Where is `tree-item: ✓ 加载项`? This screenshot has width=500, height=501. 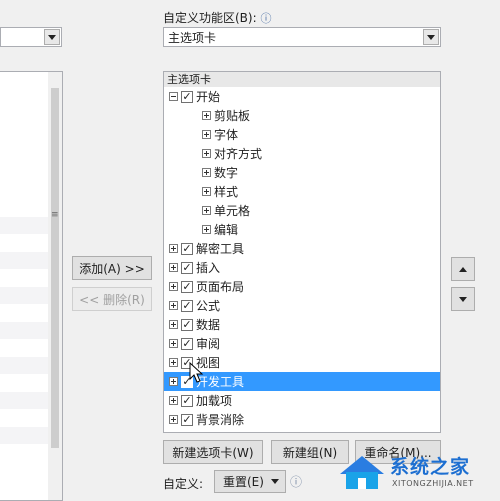
tree-item: ✓ 加载项 is located at coordinates (302, 400).